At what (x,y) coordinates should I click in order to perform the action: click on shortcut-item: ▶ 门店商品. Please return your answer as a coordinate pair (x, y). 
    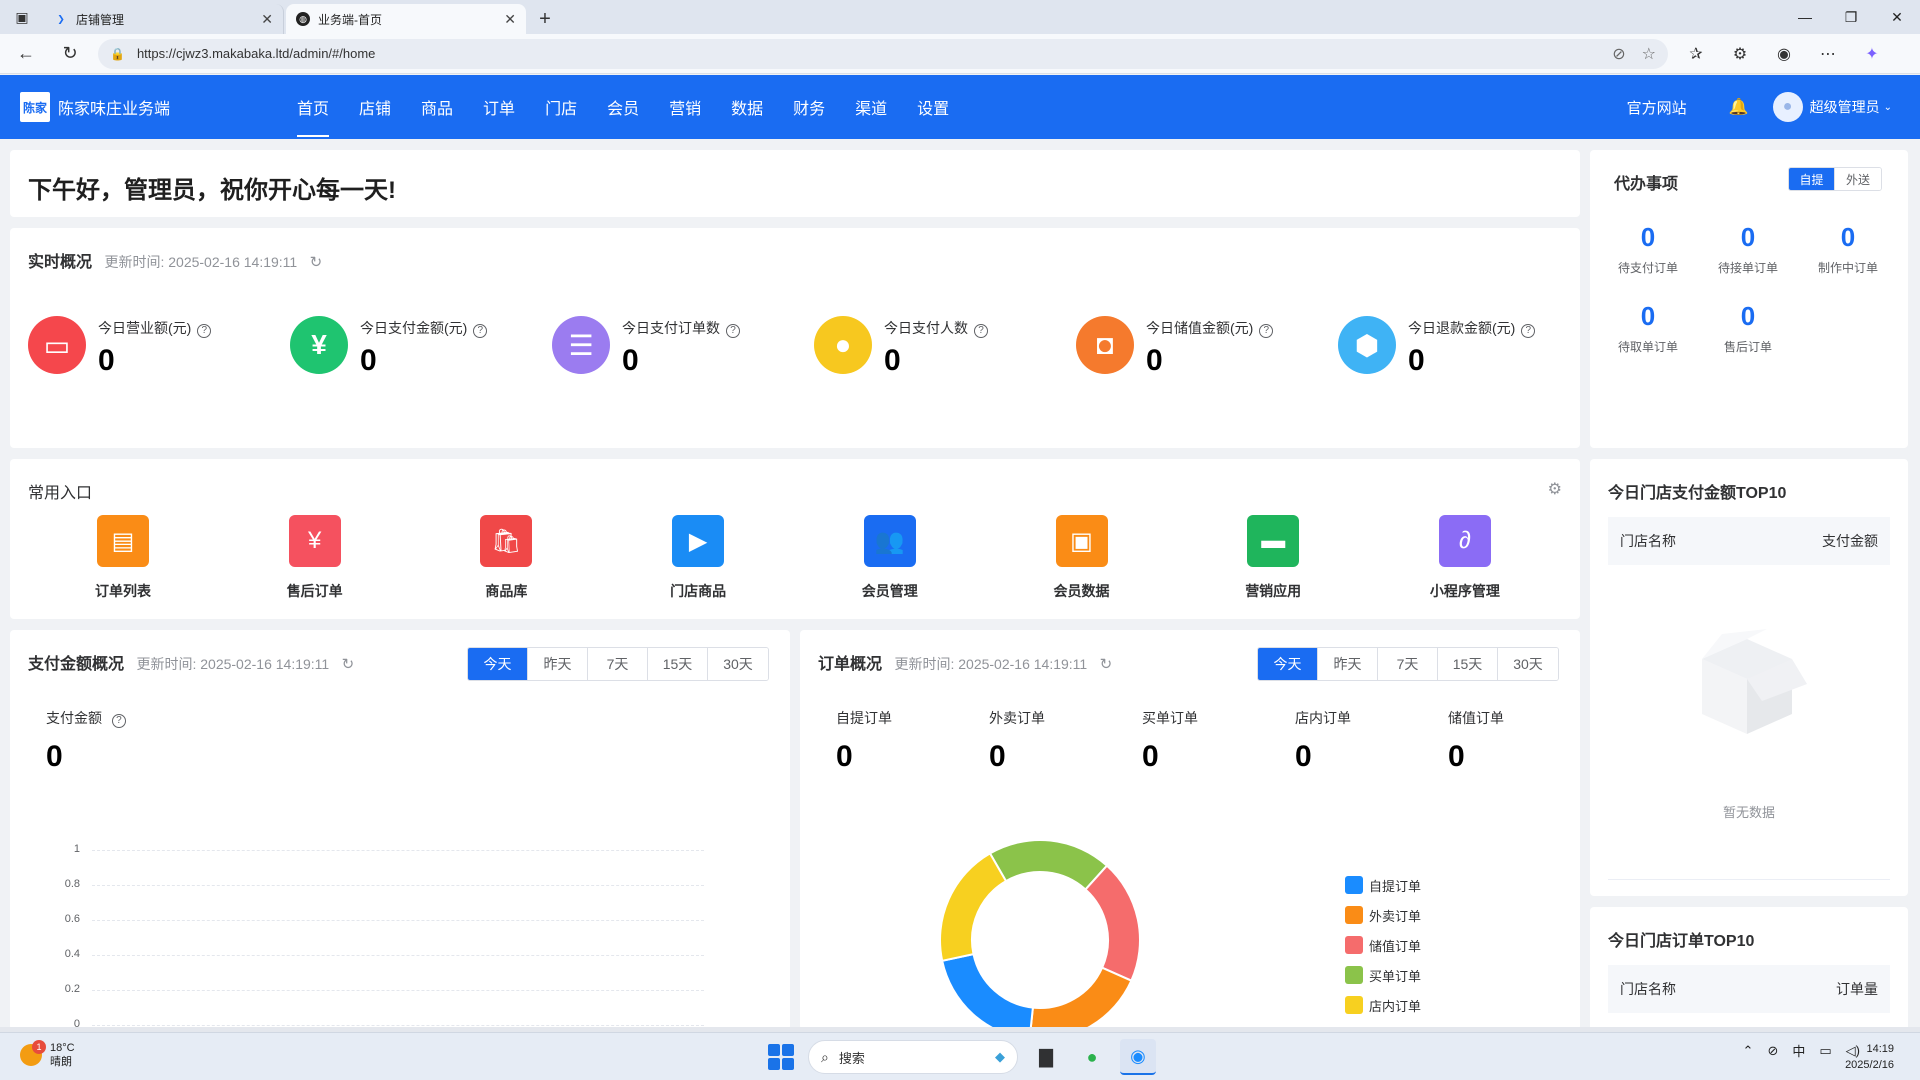
    Looking at the image, I should click on (698, 558).